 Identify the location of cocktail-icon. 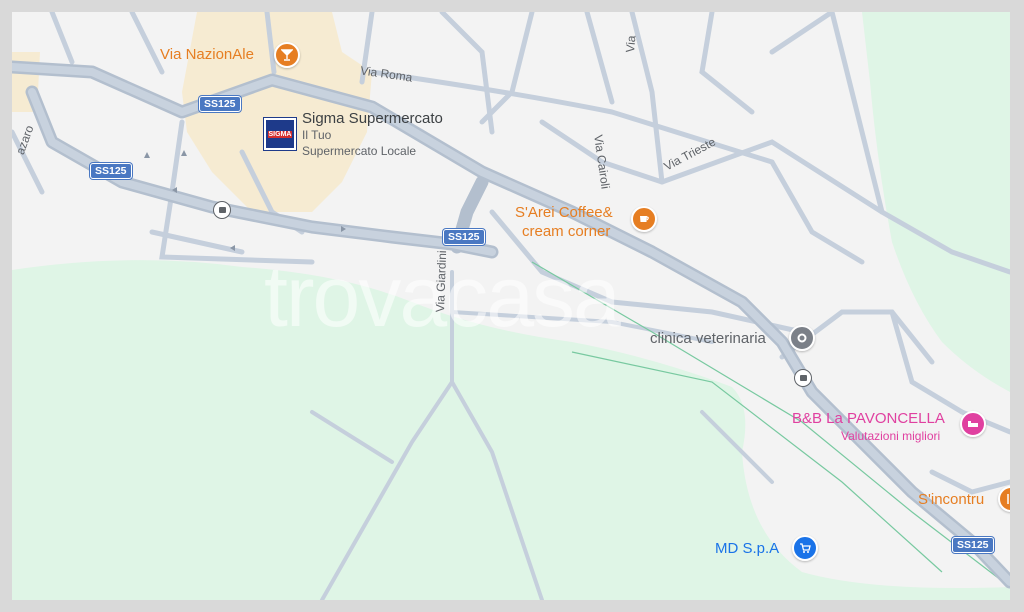
(287, 55).